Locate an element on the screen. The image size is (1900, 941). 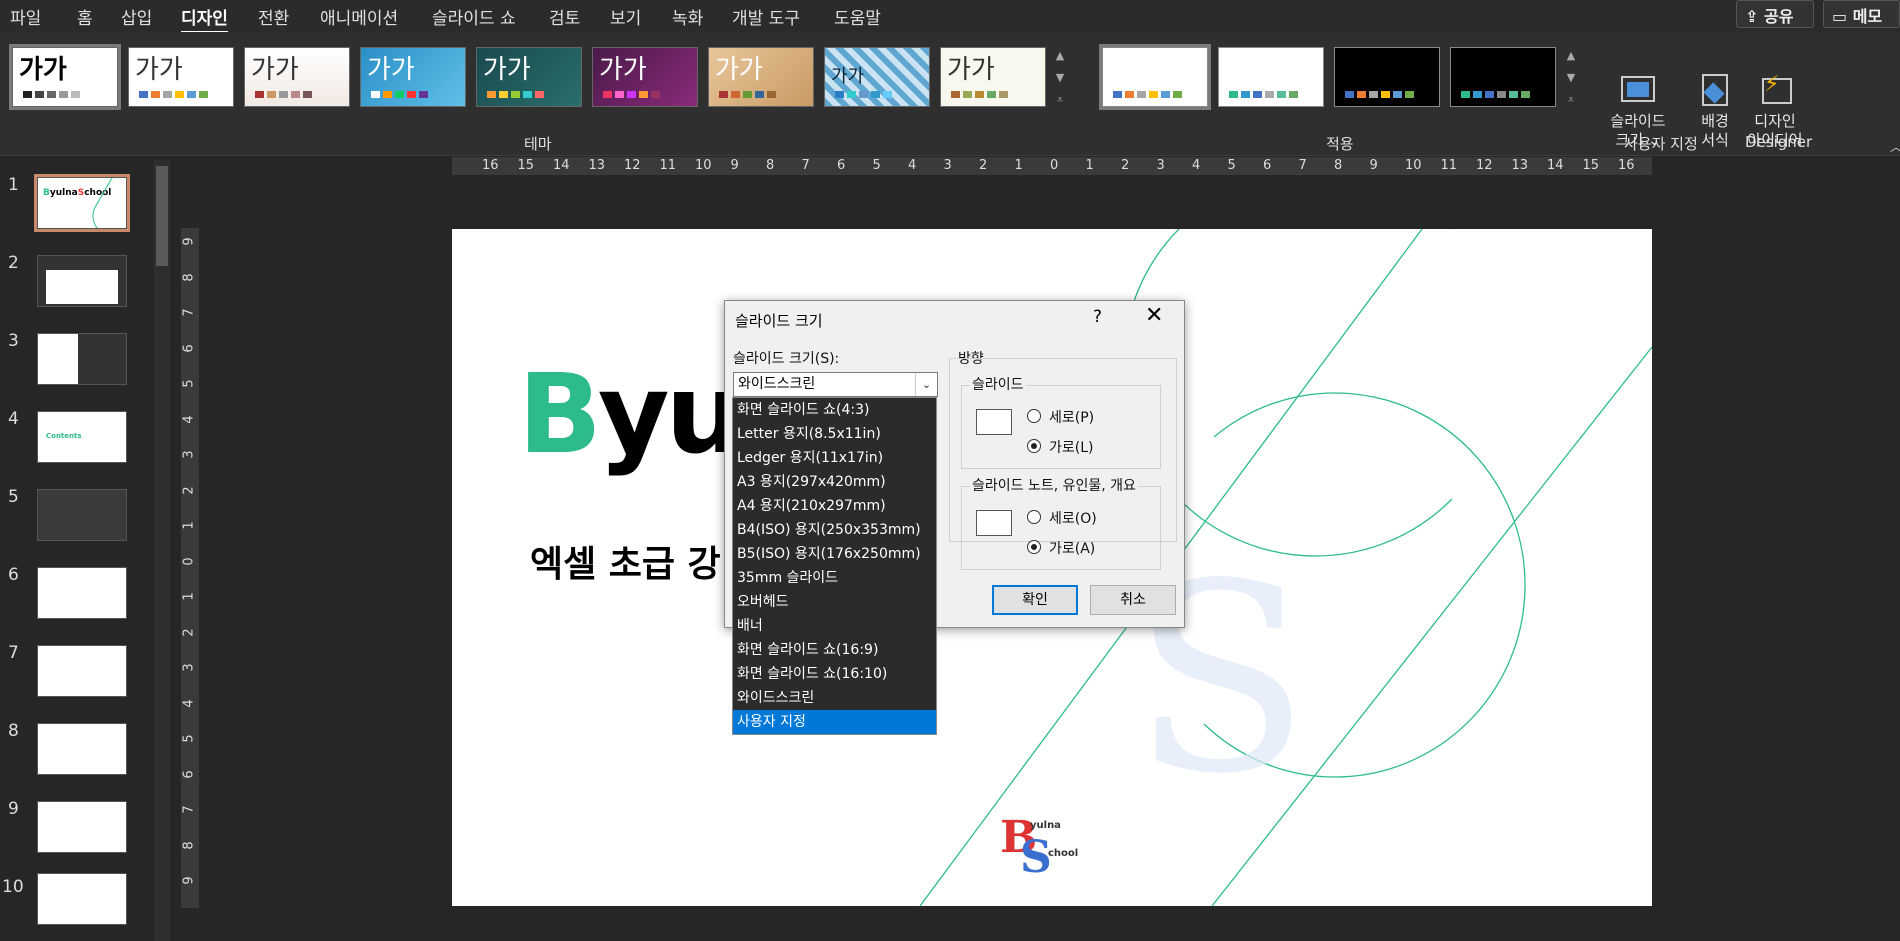
theme-7: 가가 is located at coordinates (761, 77).